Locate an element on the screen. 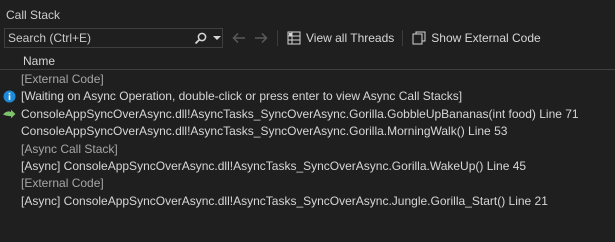  show-external-code-label: Show External Code is located at coordinates (486, 38).